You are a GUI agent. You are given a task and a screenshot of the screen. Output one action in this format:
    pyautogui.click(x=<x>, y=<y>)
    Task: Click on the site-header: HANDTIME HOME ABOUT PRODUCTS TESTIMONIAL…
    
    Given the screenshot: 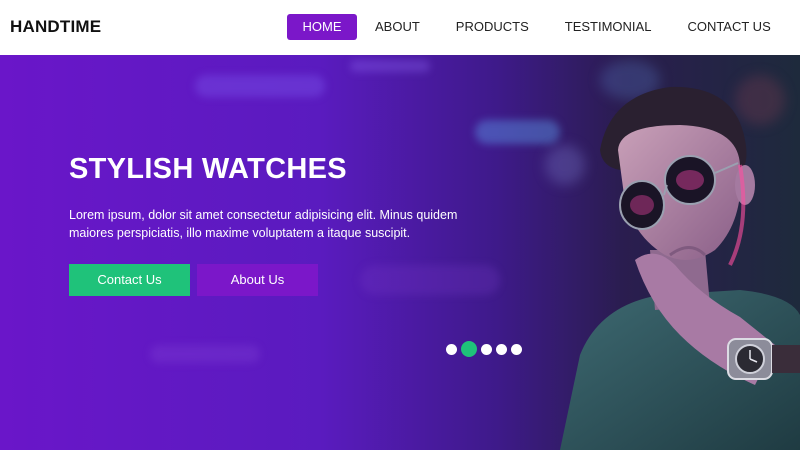 What is the action you would take?
    pyautogui.click(x=400, y=27)
    